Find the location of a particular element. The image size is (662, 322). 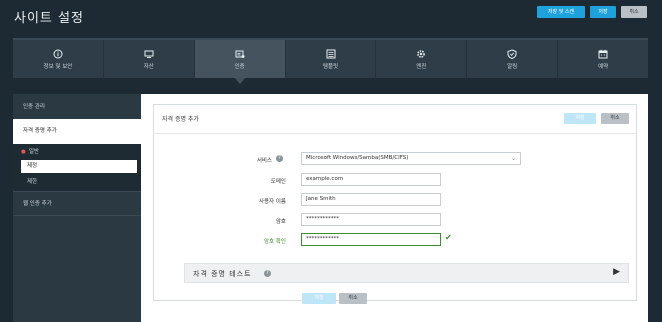

tab-assets: 자산 is located at coordinates (149, 59).